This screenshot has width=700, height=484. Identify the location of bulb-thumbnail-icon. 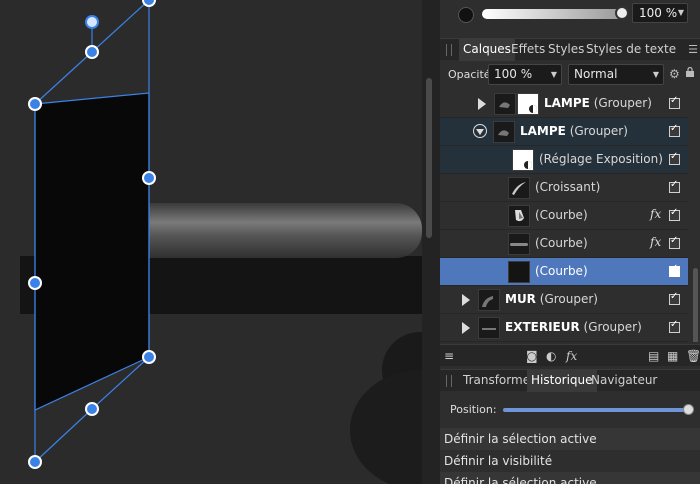
(519, 216).